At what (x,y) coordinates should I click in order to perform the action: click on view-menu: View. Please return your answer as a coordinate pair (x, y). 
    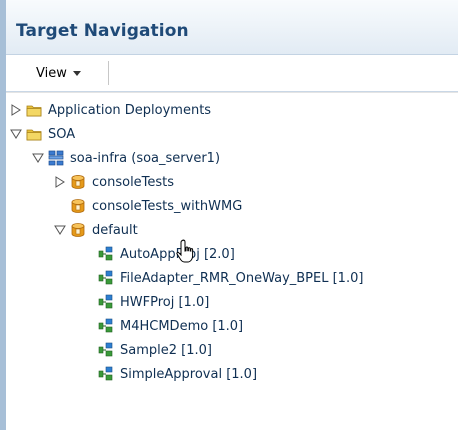
    Looking at the image, I should click on (58, 73).